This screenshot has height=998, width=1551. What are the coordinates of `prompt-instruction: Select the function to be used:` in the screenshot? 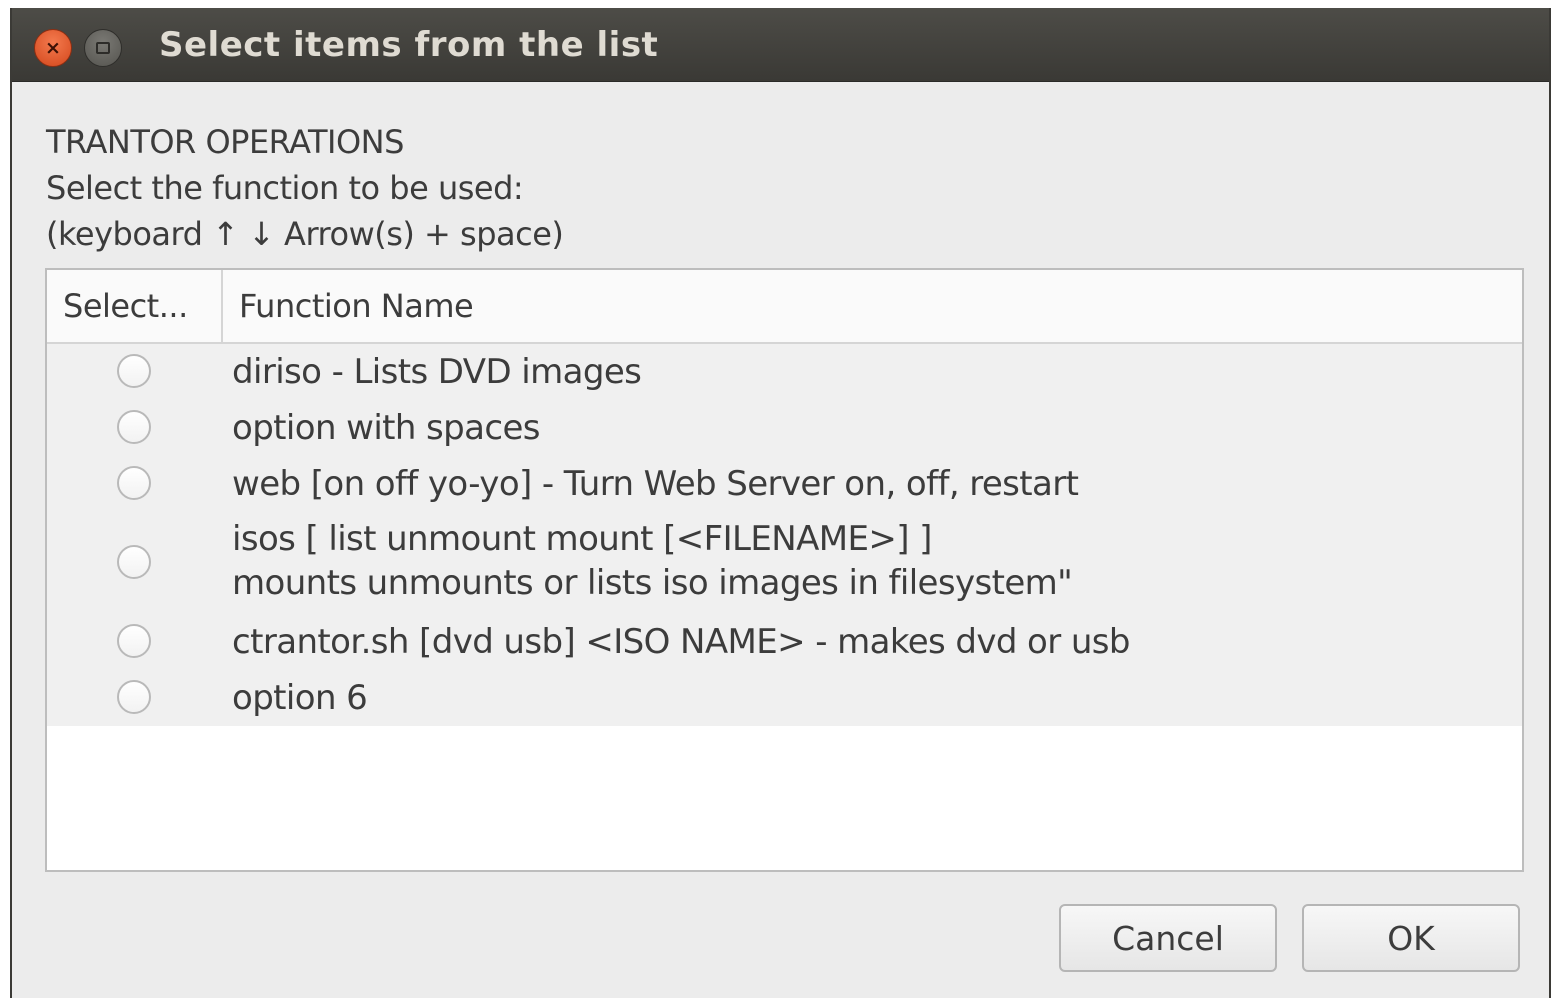 It's located at (285, 188).